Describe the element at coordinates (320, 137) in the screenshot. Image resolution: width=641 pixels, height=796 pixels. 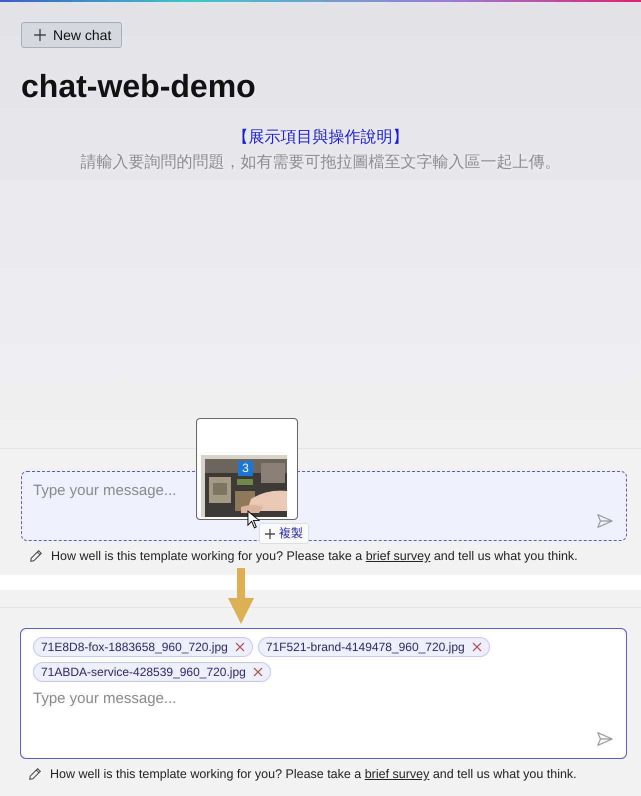
I see `instructions-link: 【展示項目與操作說明】` at that location.